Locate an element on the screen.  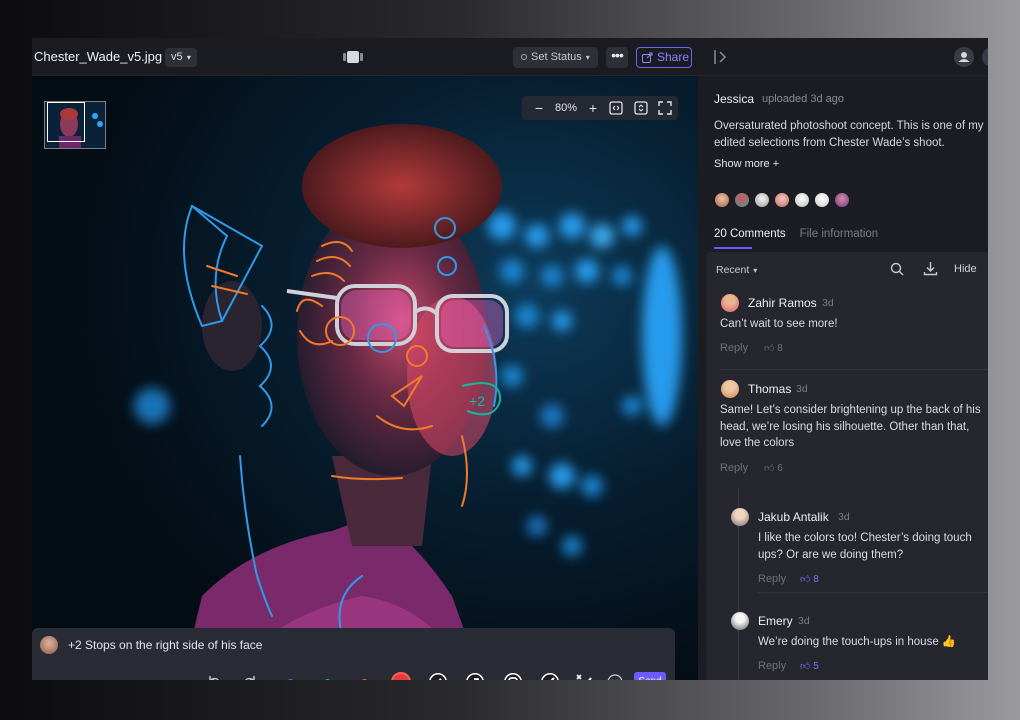
fit-width-icon is located at coordinates (616, 108).